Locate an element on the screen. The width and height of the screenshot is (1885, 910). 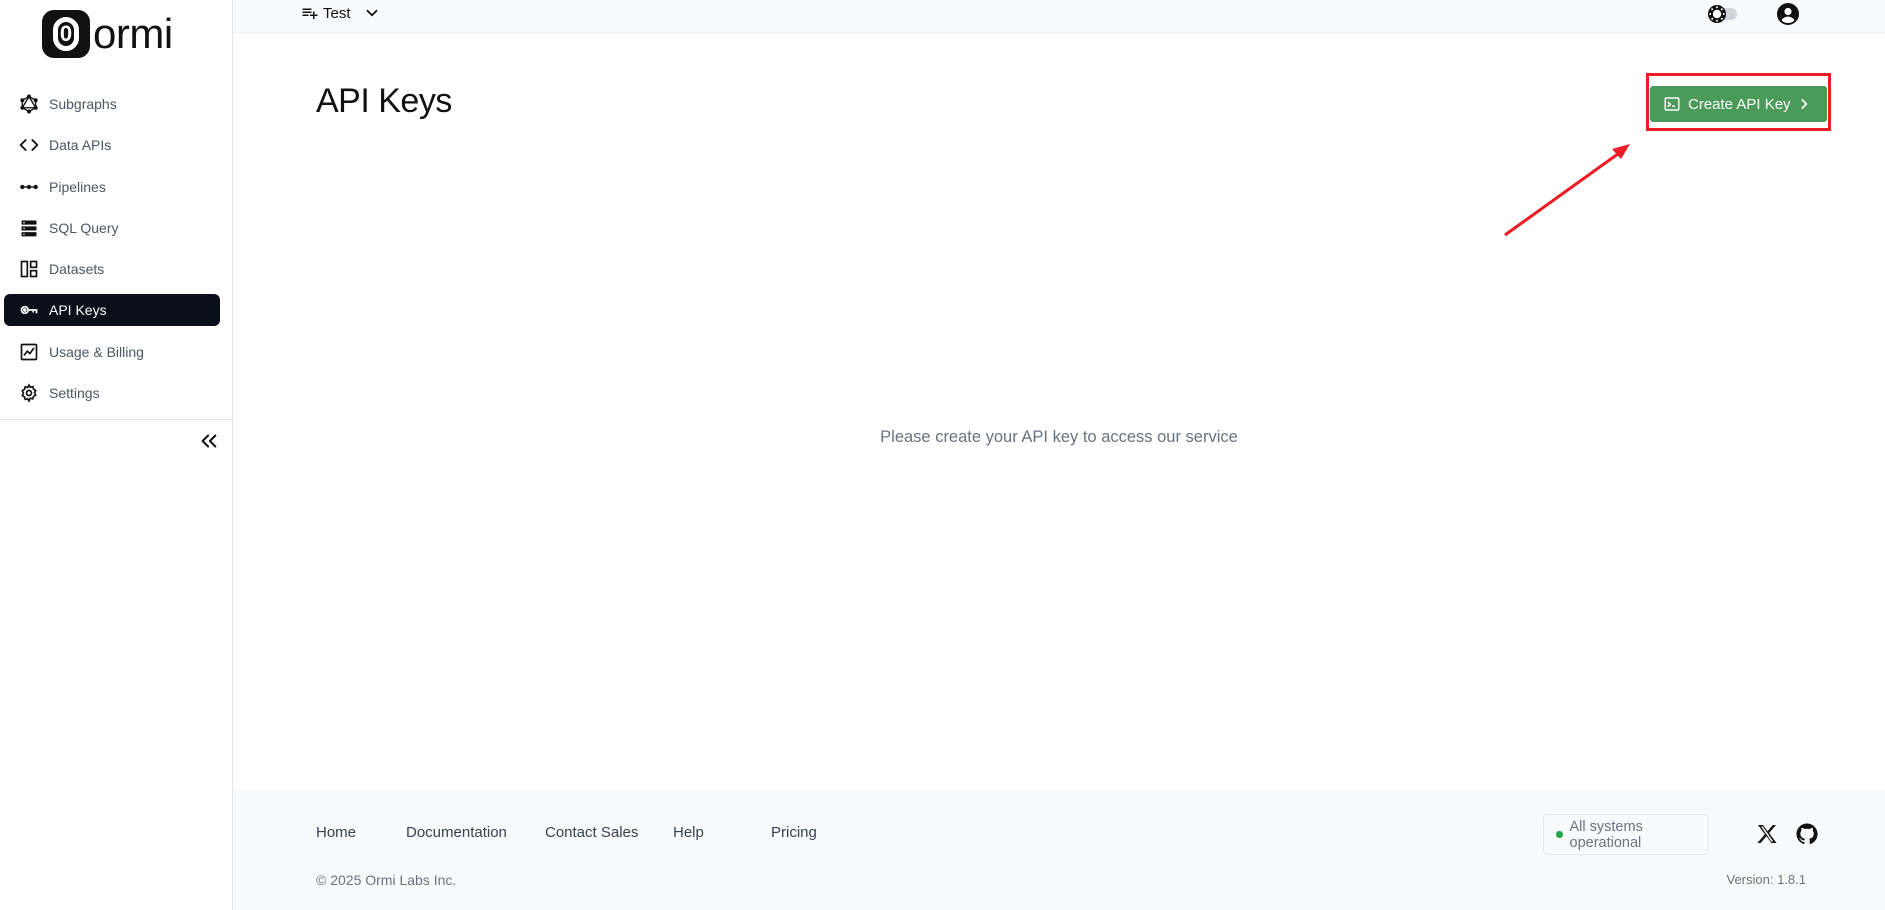
sidebar-item-sql-query: SQL Query is located at coordinates (112, 228).